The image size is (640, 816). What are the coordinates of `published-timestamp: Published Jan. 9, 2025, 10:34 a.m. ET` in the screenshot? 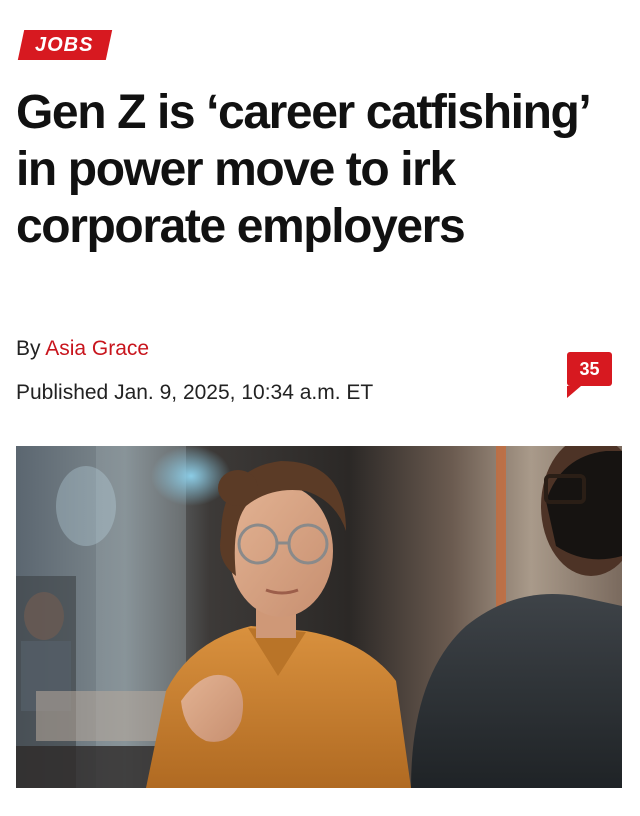 It's located at (195, 392).